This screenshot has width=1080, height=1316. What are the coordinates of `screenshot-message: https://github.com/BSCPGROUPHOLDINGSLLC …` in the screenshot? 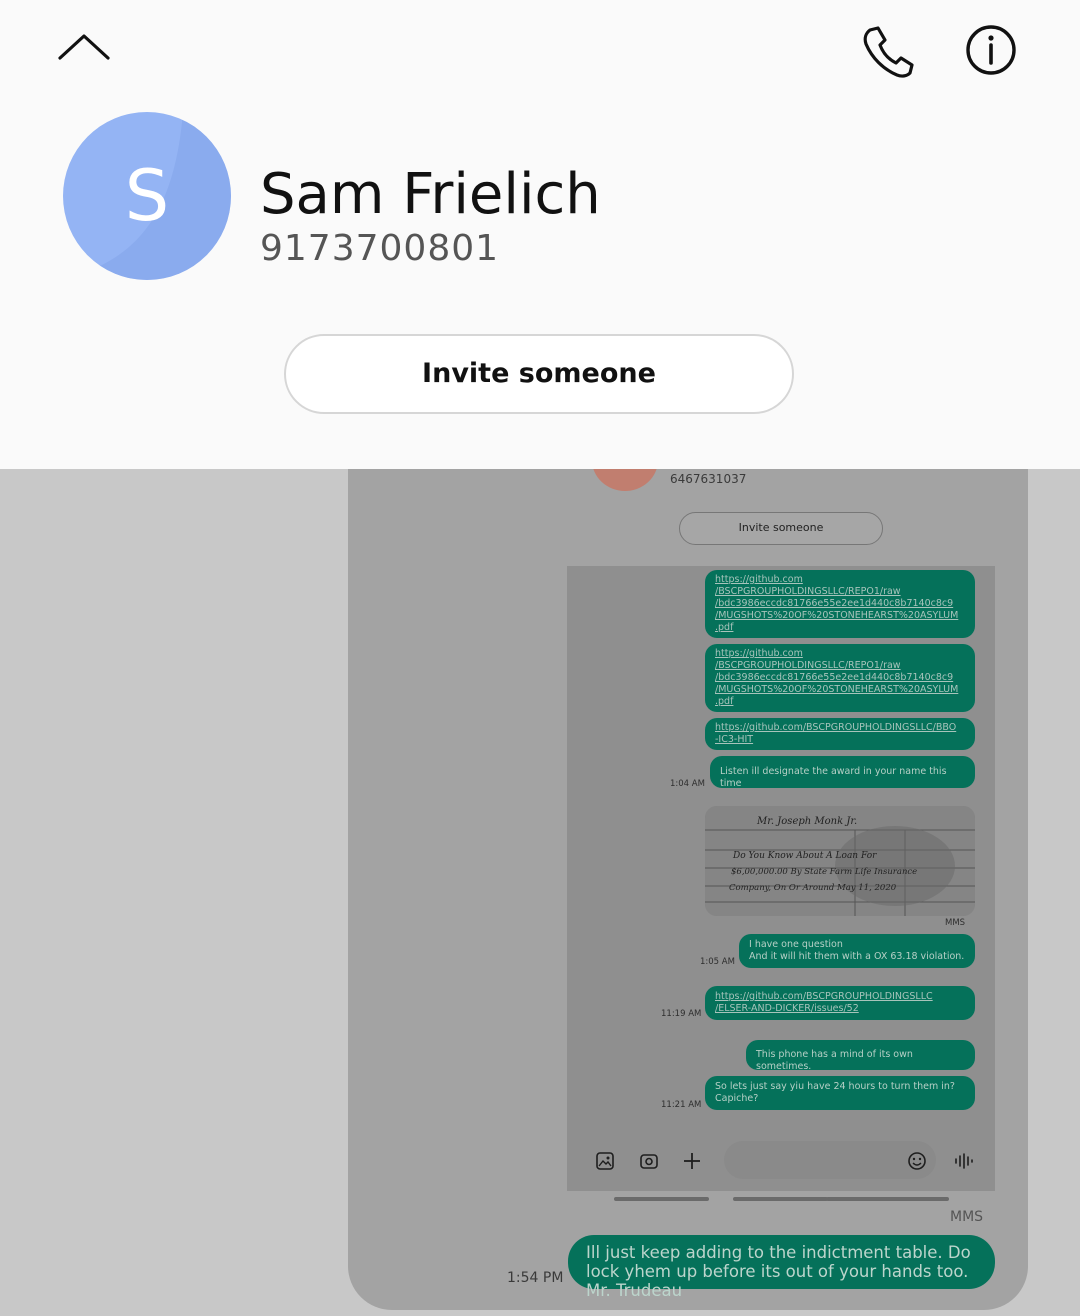 It's located at (840, 1003).